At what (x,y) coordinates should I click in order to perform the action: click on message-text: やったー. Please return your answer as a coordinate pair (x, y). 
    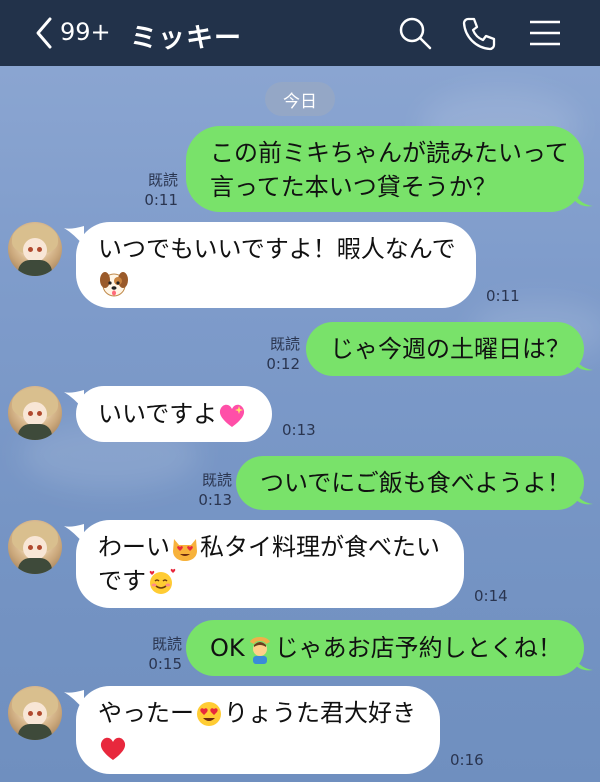
    Looking at the image, I should click on (146, 713).